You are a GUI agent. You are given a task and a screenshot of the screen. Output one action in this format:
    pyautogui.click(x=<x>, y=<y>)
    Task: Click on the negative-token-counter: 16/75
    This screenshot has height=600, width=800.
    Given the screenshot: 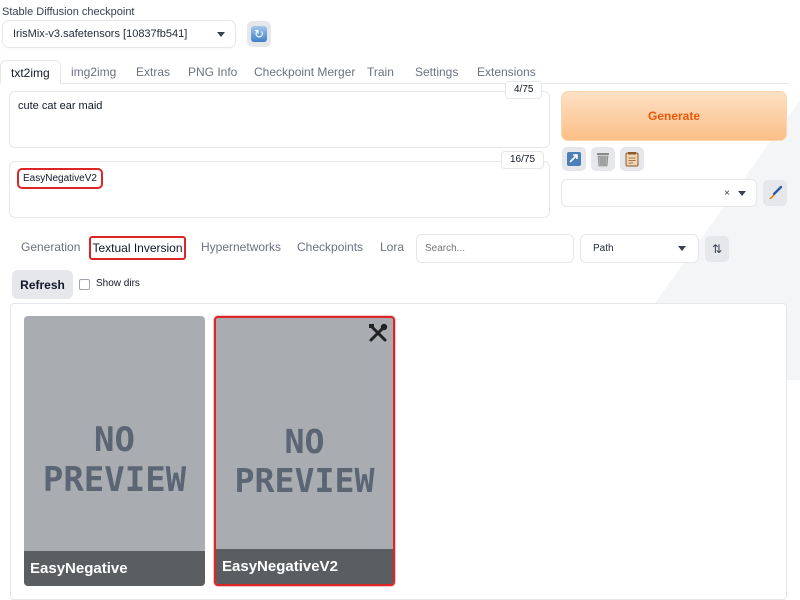 What is the action you would take?
    pyautogui.click(x=523, y=160)
    